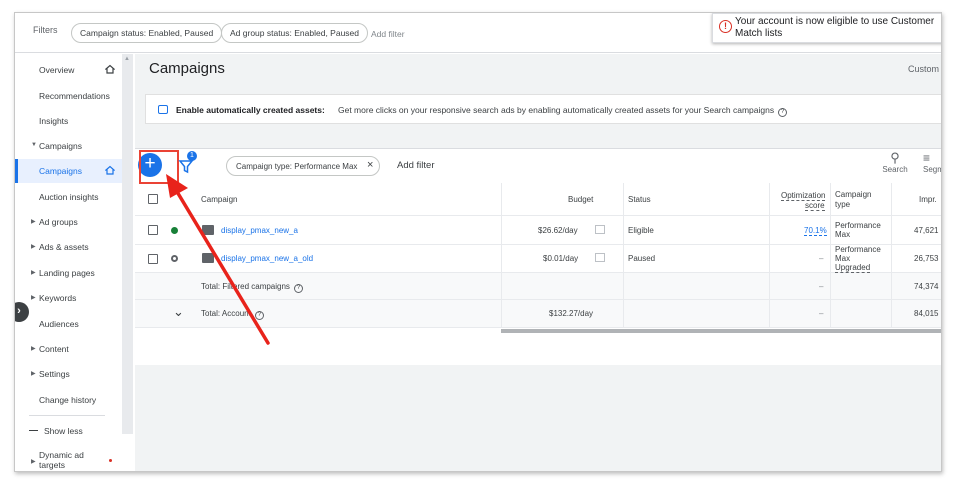 This screenshot has height=486, width=957. What do you see at coordinates (388, 34) in the screenshot?
I see `add-filter-link: Add filter` at bounding box center [388, 34].